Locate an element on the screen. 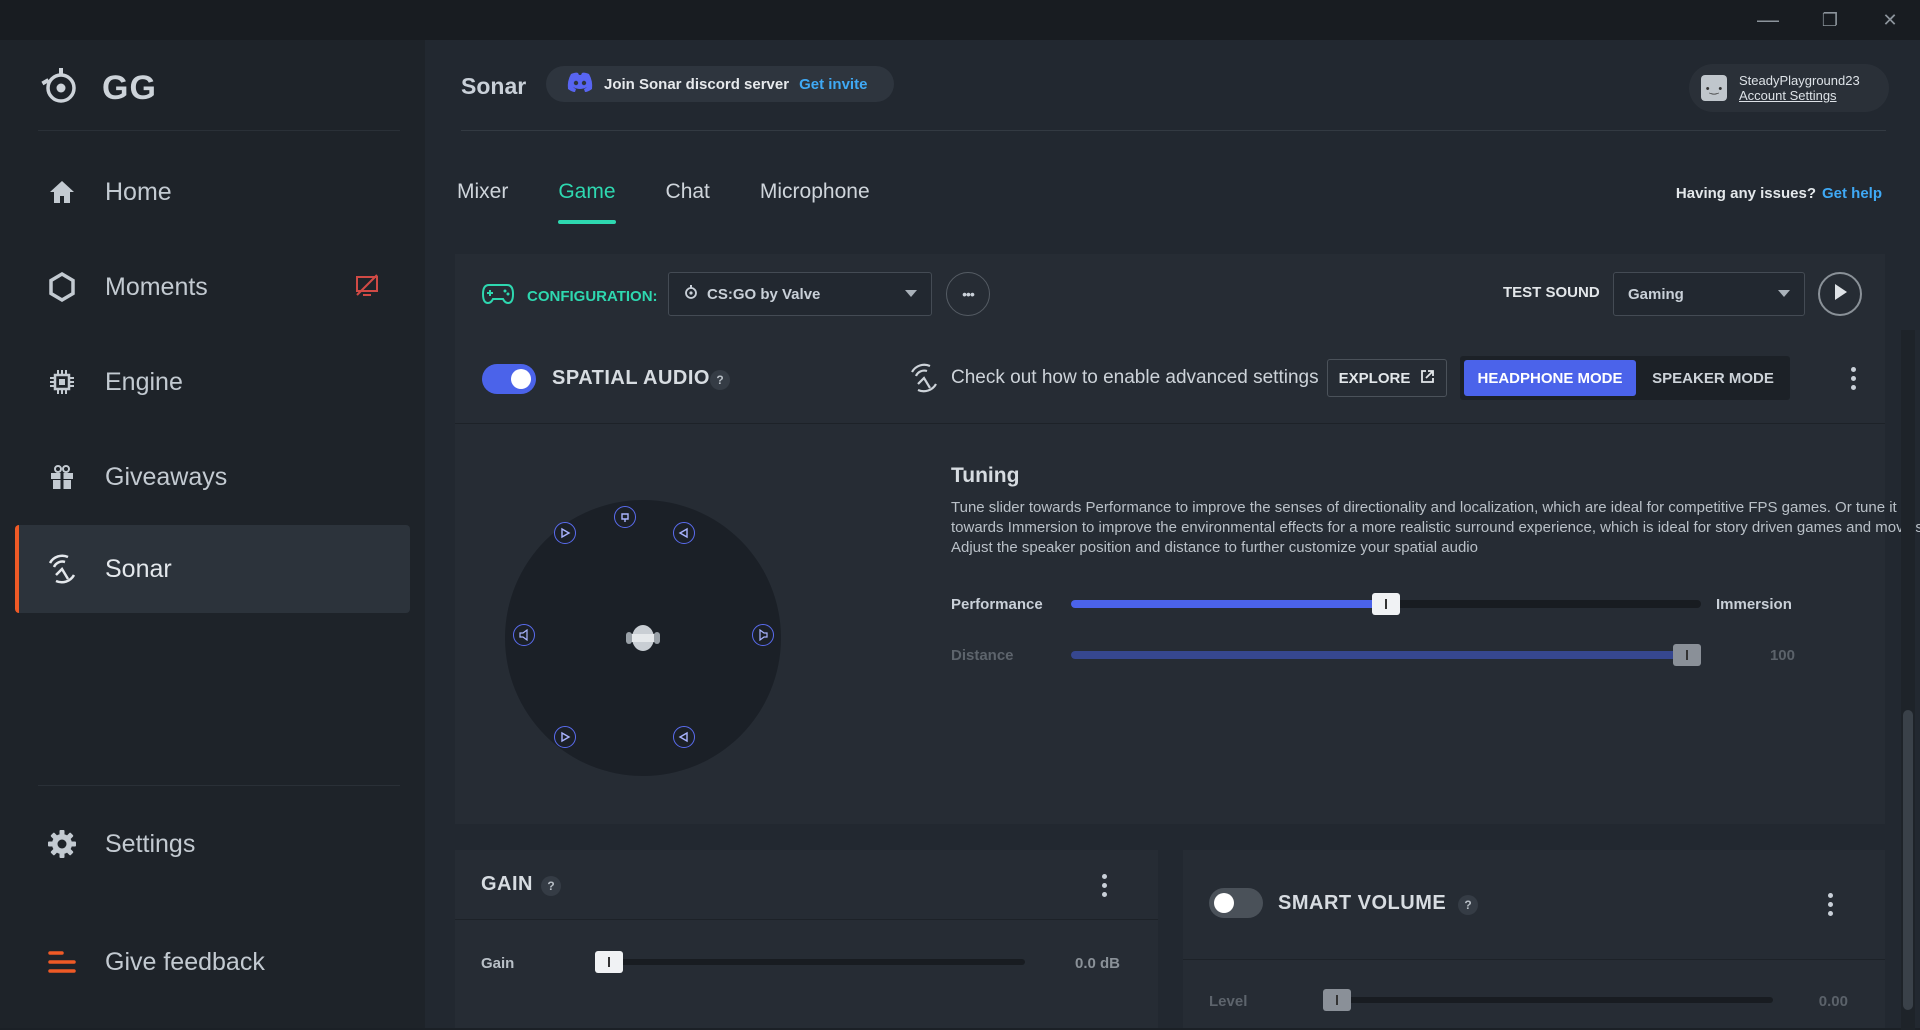 The height and width of the screenshot is (1030, 1920). speaker-front-right-icon is located at coordinates (684, 533).